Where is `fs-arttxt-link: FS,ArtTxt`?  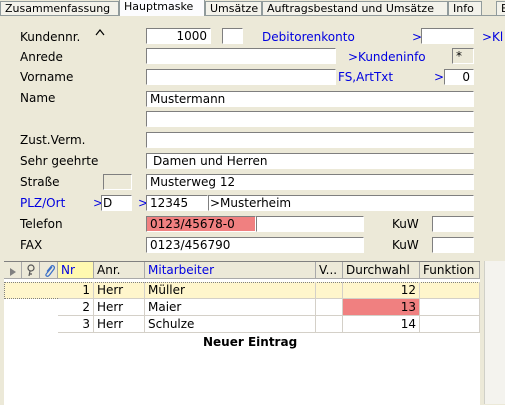
fs-arttxt-link: FS,ArtTxt is located at coordinates (365, 77).